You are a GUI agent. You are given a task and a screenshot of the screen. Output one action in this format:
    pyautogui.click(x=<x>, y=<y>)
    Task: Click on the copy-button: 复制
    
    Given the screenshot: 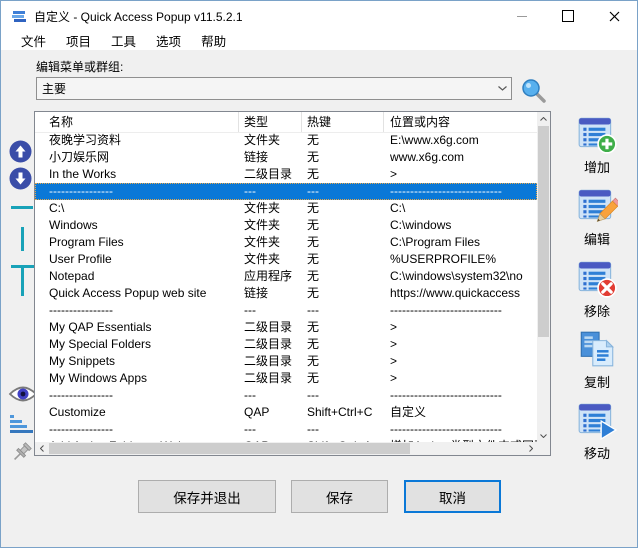 What is the action you would take?
    pyautogui.click(x=597, y=359)
    